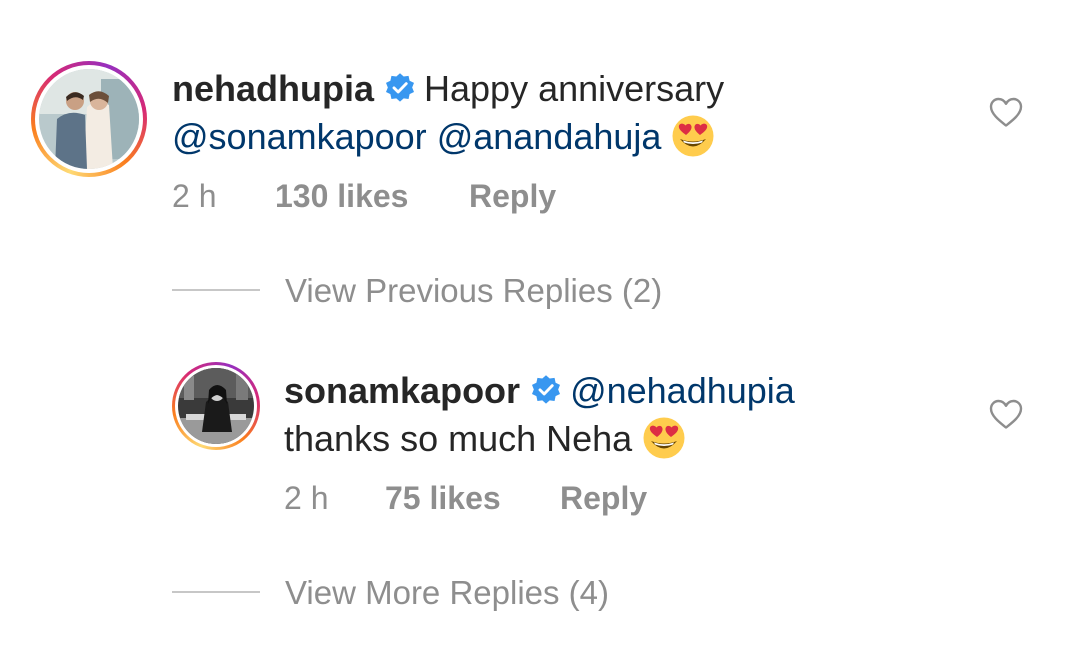 Image resolution: width=1079 pixels, height=667 pixels. Describe the element at coordinates (447, 593) in the screenshot. I see `view-more-replies-link: View More Replies (4)` at that location.